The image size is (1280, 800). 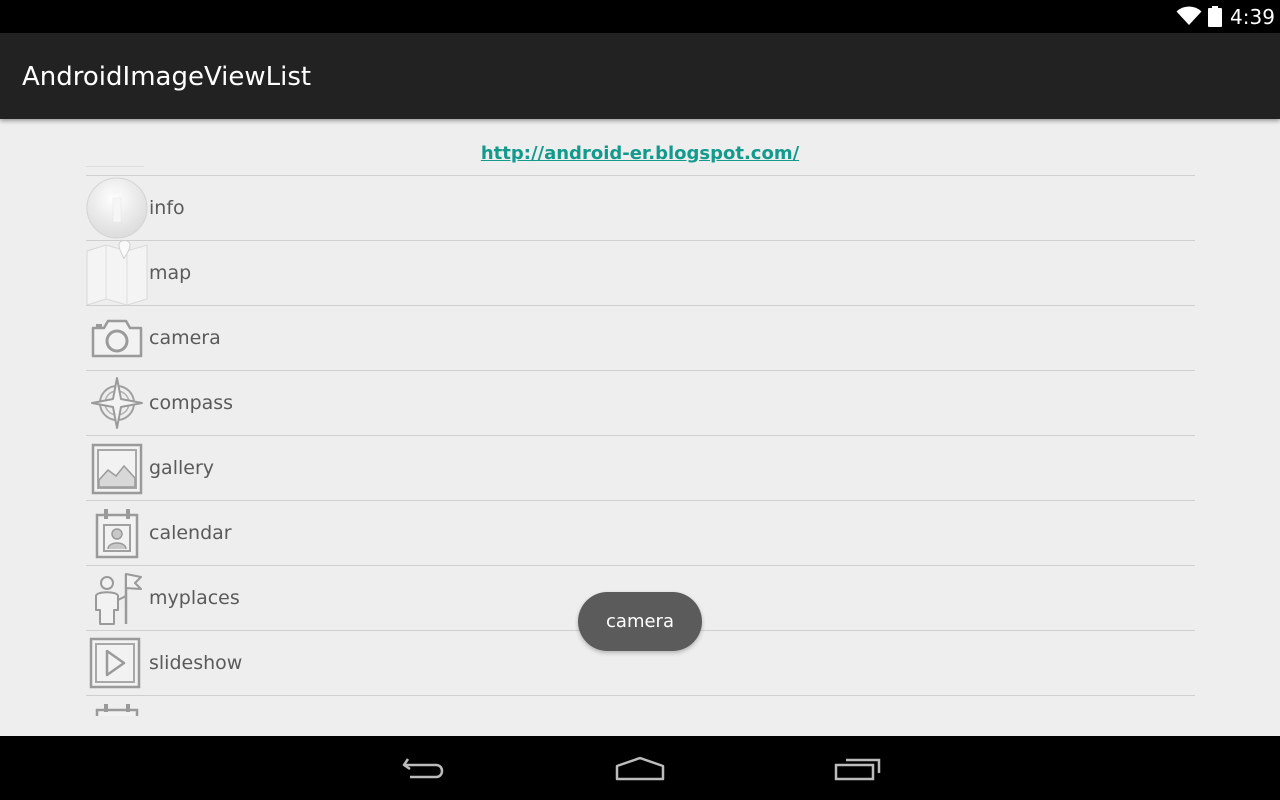 I want to click on home-icon, so click(x=640, y=768).